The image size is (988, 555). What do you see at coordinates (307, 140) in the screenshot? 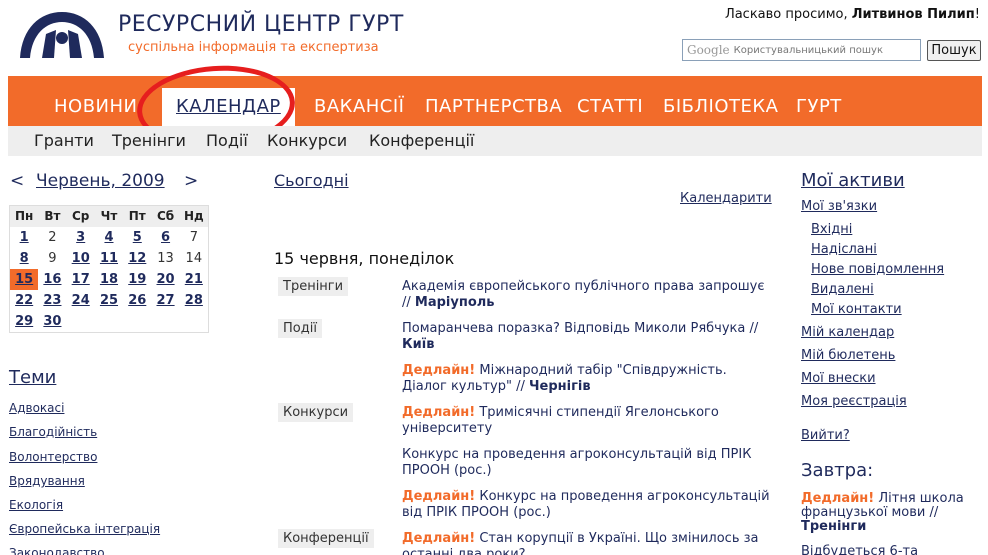
I see `subnav-contests: Конкурси` at bounding box center [307, 140].